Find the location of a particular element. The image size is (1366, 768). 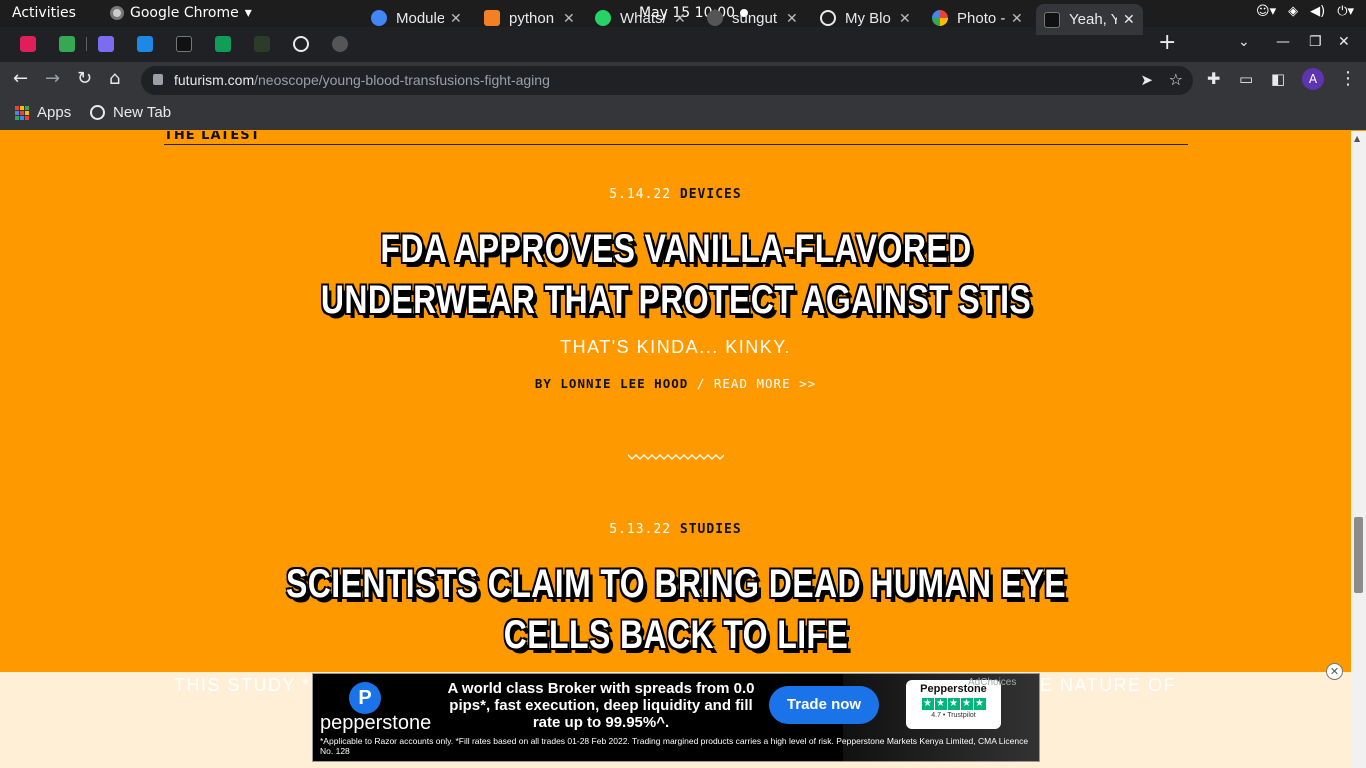

read-more-link: READ MORE >> is located at coordinates (765, 383).